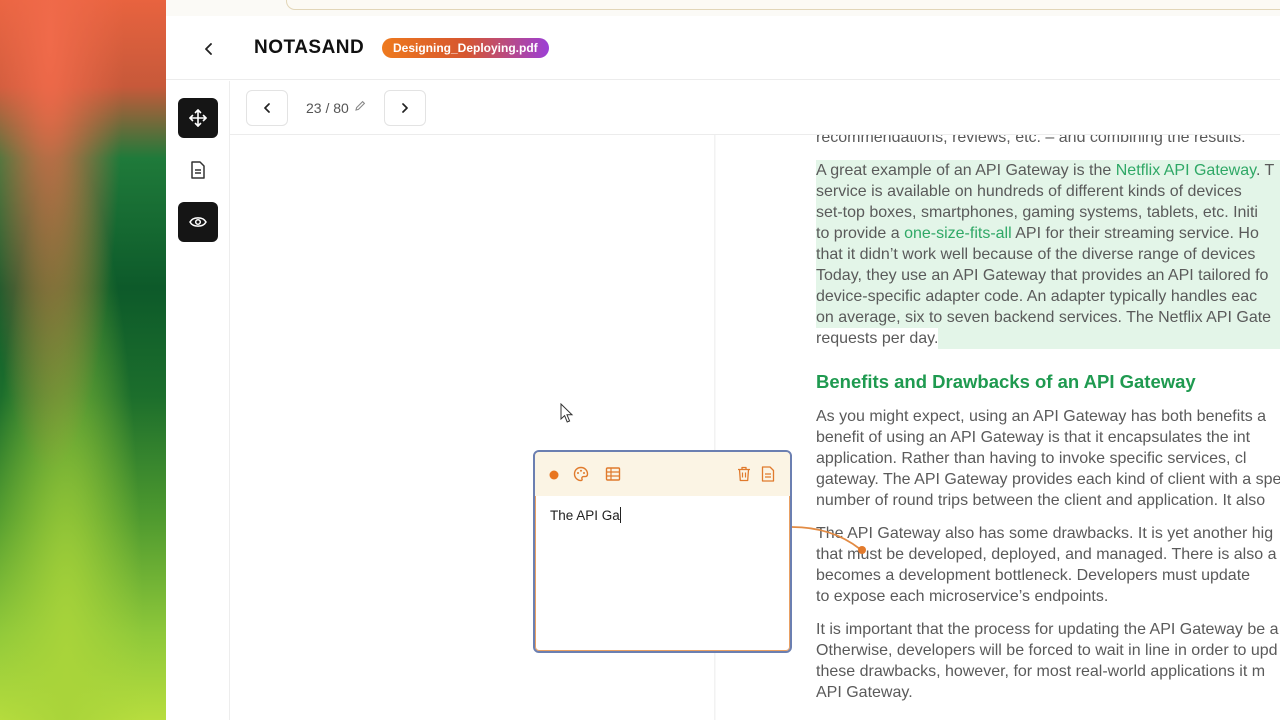 The height and width of the screenshot is (720, 1280). What do you see at coordinates (360, 108) in the screenshot?
I see `edit-page-icon` at bounding box center [360, 108].